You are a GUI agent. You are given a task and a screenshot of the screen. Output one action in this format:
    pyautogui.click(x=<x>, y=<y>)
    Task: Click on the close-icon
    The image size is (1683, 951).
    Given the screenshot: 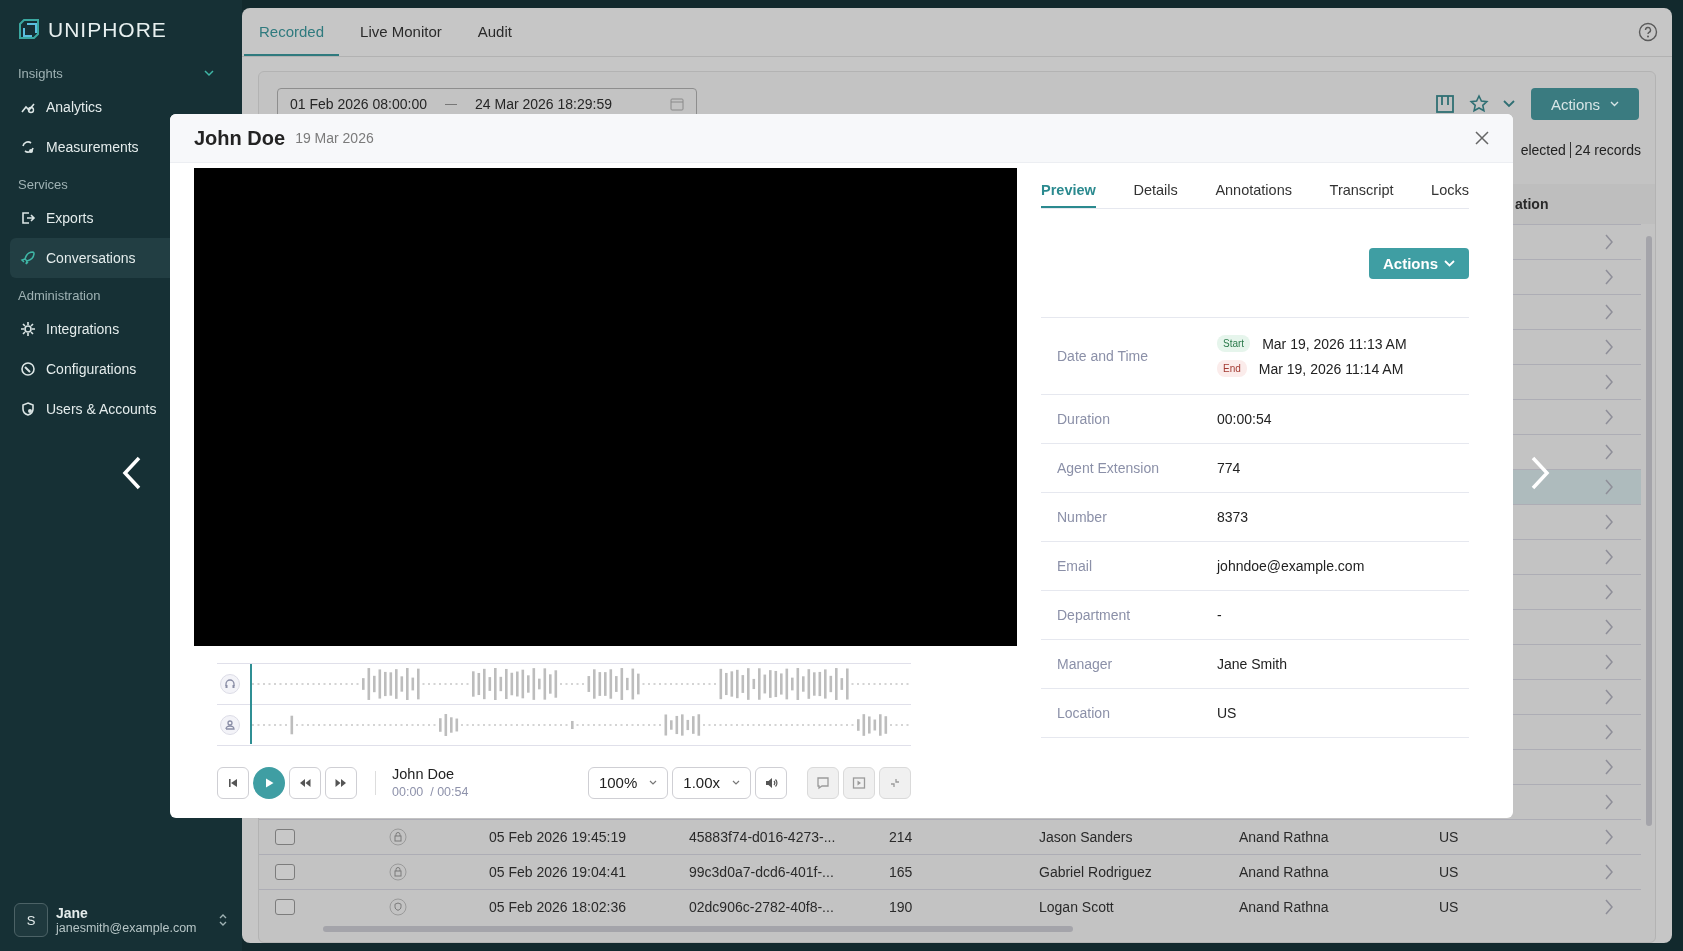 What is the action you would take?
    pyautogui.click(x=1482, y=138)
    